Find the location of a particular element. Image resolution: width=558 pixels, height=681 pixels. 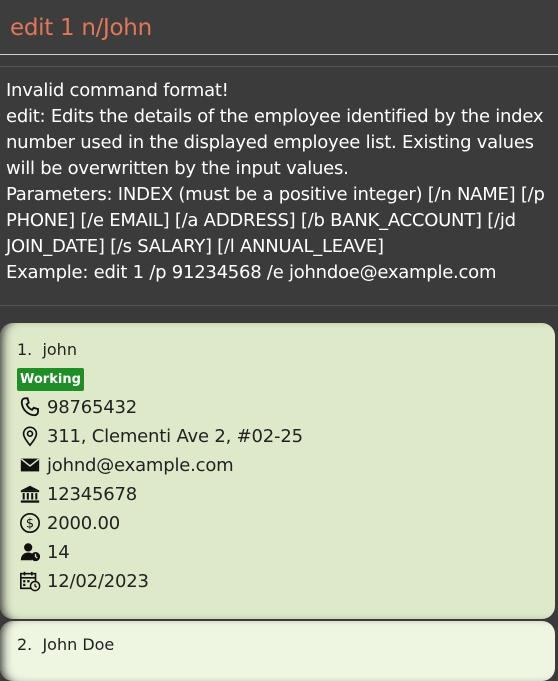

calendar-icon is located at coordinates (29, 581).